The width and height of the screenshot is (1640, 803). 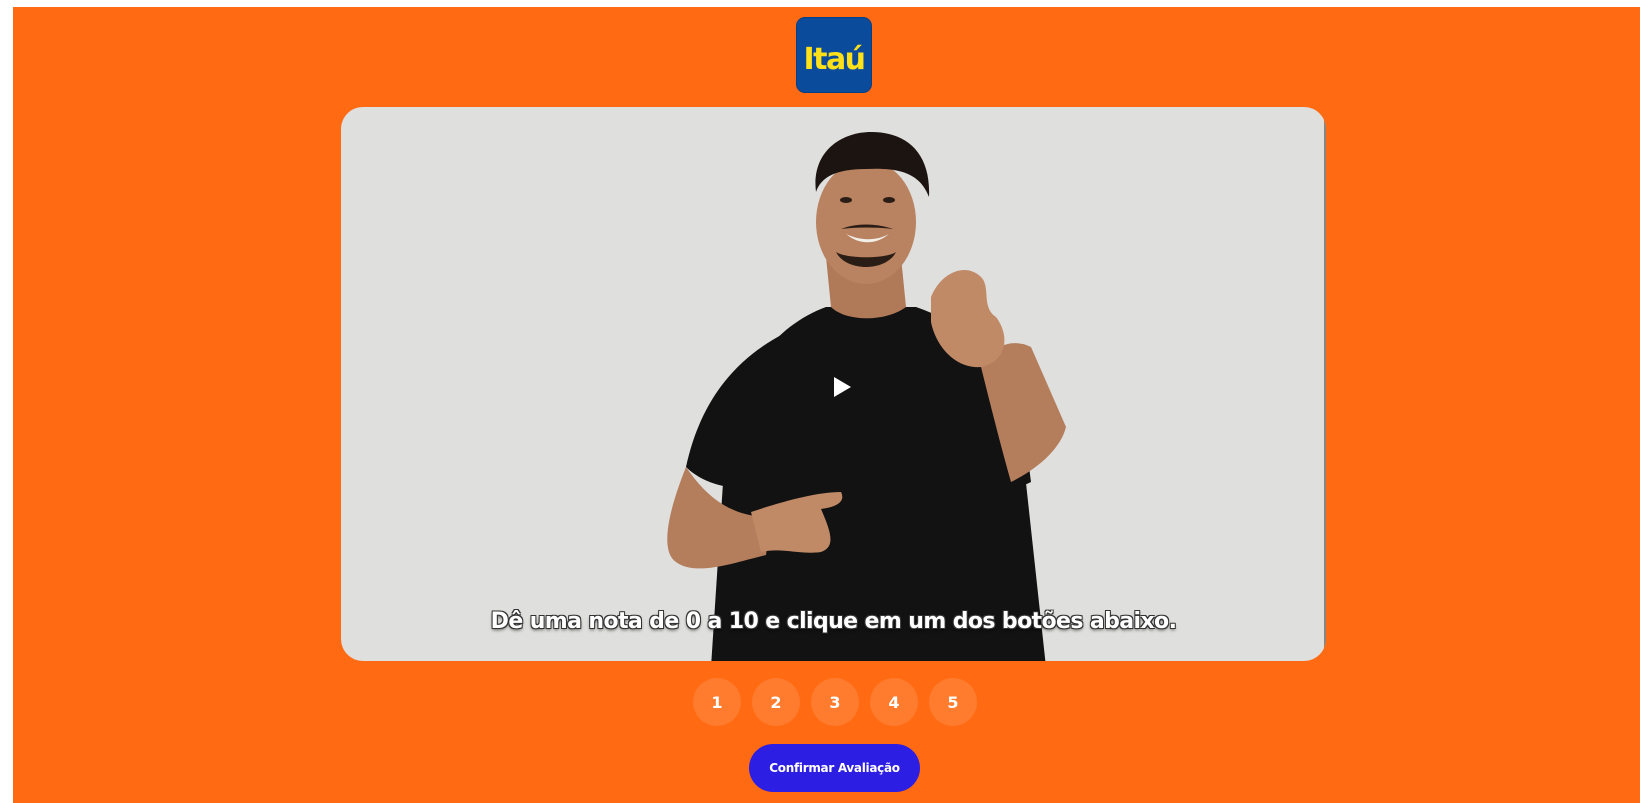 I want to click on rating-button-1: 1, so click(x=717, y=702).